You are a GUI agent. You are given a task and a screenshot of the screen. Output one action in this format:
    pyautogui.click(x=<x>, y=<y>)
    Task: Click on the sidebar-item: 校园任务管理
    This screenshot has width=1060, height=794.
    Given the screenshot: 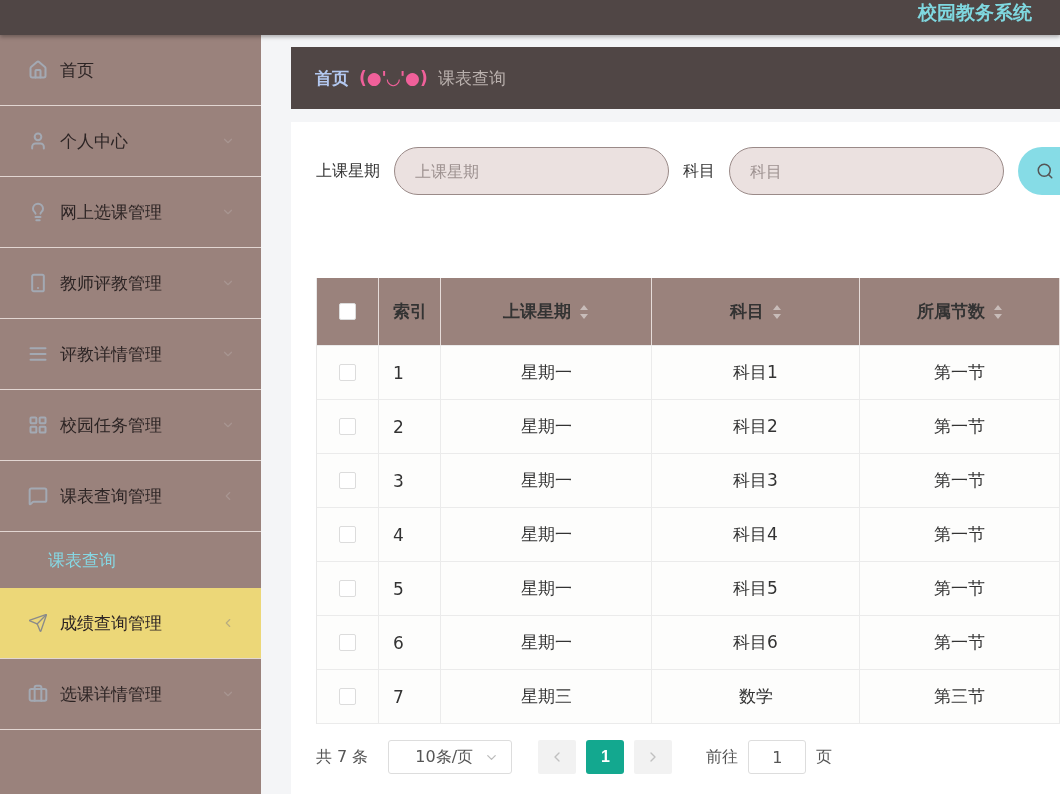 What is the action you would take?
    pyautogui.click(x=130, y=425)
    